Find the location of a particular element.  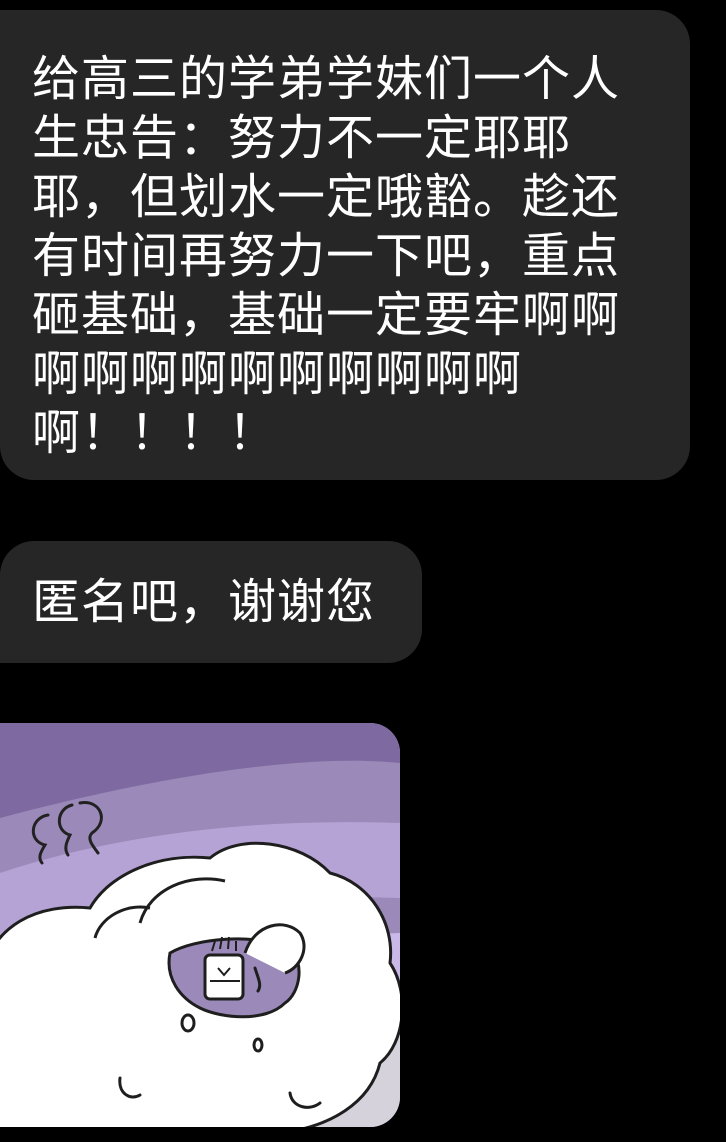

message-bubble: 匿名吧，谢谢您 is located at coordinates (211, 602).